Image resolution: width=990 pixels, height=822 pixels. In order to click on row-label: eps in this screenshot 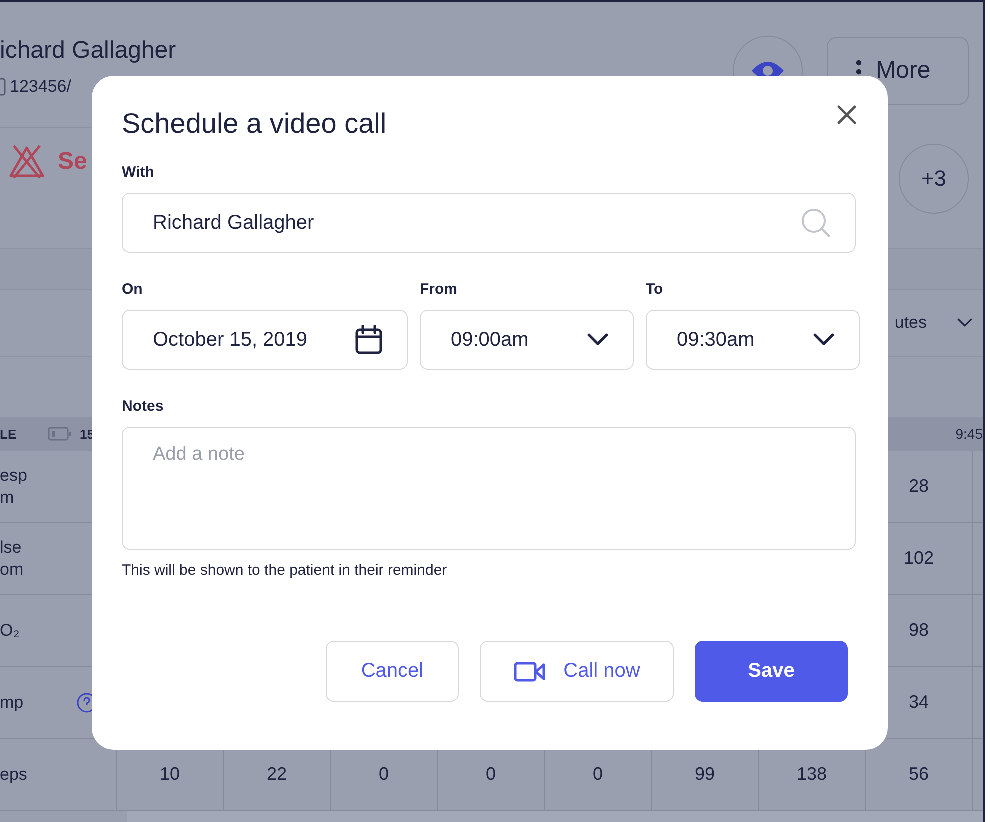, I will do `click(14, 775)`.